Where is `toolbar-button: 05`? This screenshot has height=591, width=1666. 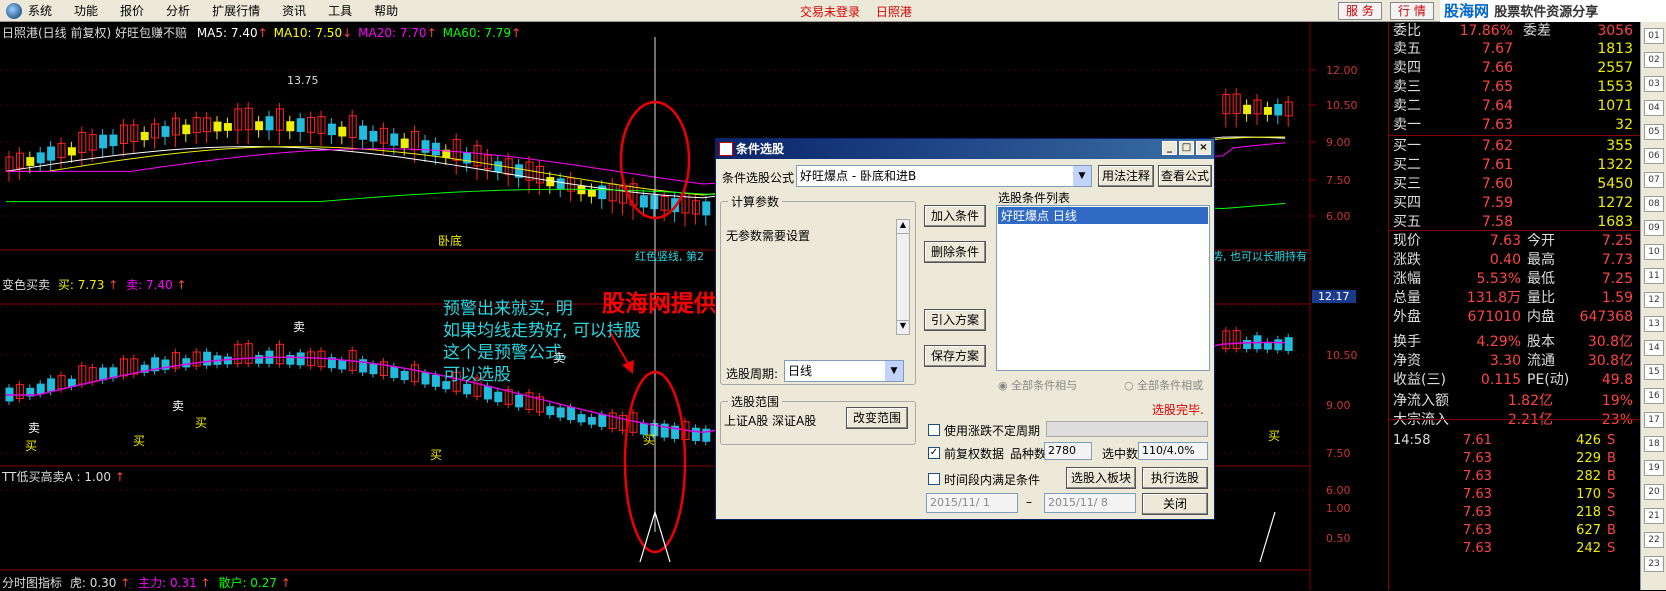 toolbar-button: 05 is located at coordinates (1654, 132).